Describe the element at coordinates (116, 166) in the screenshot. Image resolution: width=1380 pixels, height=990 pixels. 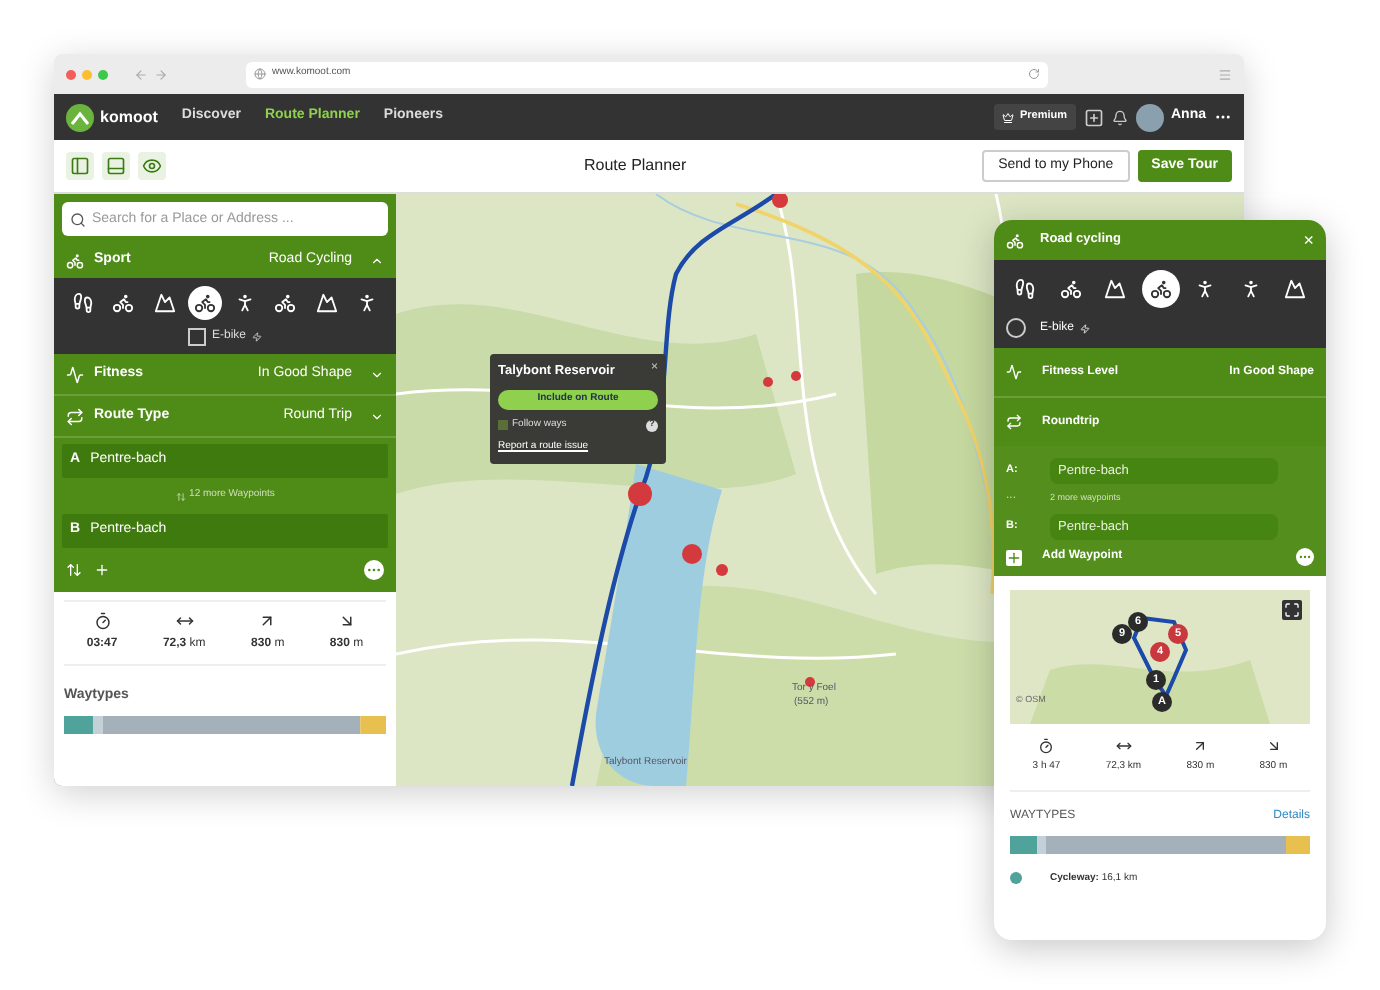
I see `panel-bottom-icon` at that location.